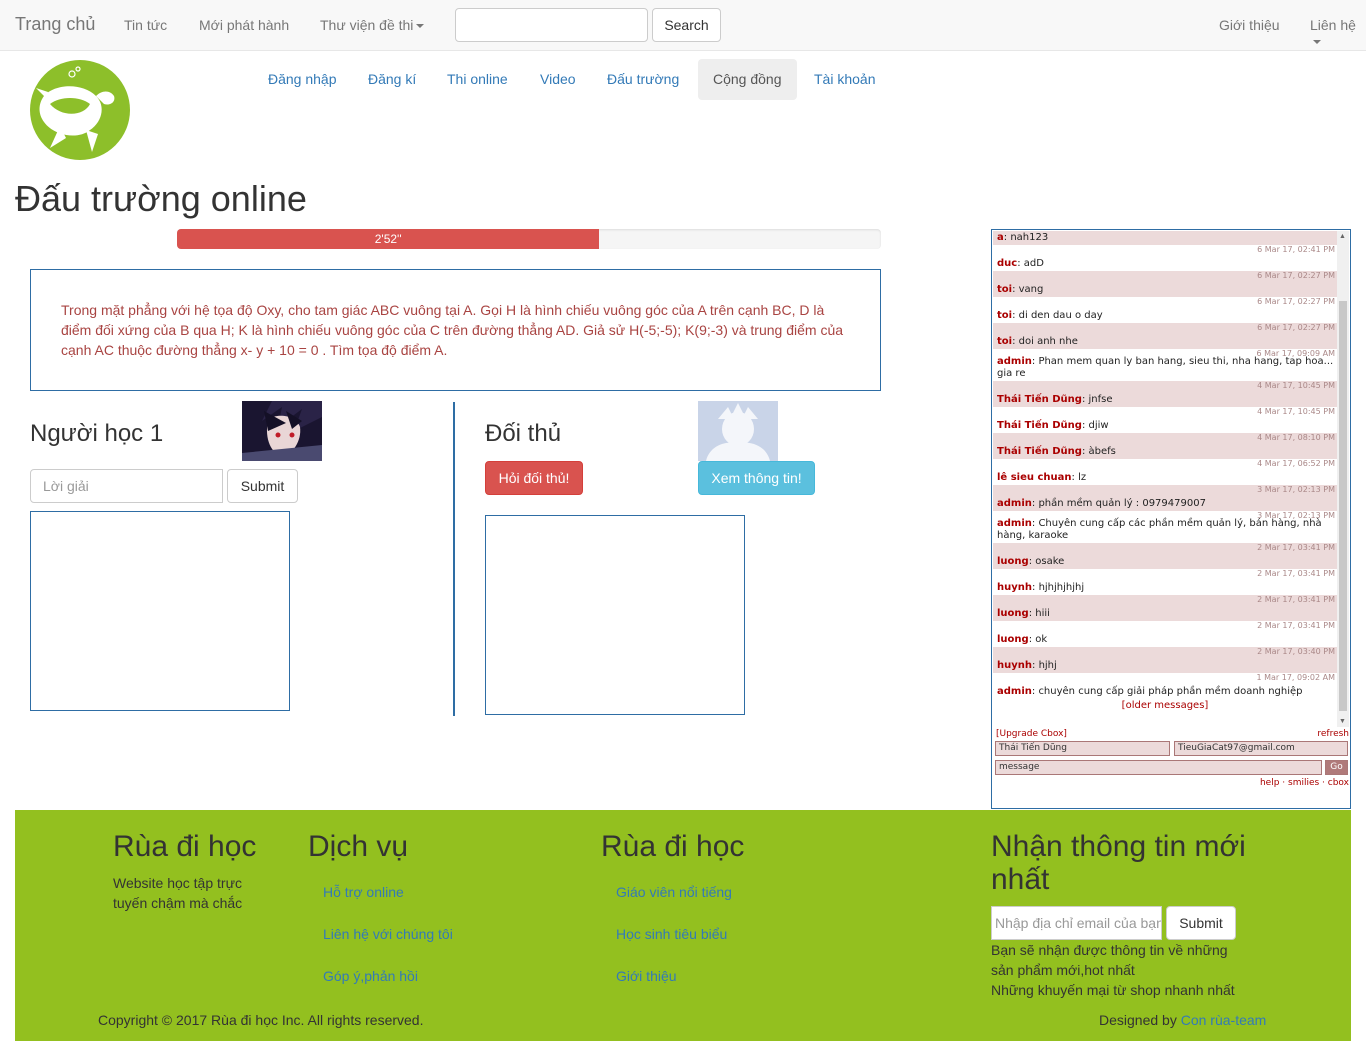 The image size is (1366, 1041). I want to click on nav-news: Tin tức, so click(145, 25).